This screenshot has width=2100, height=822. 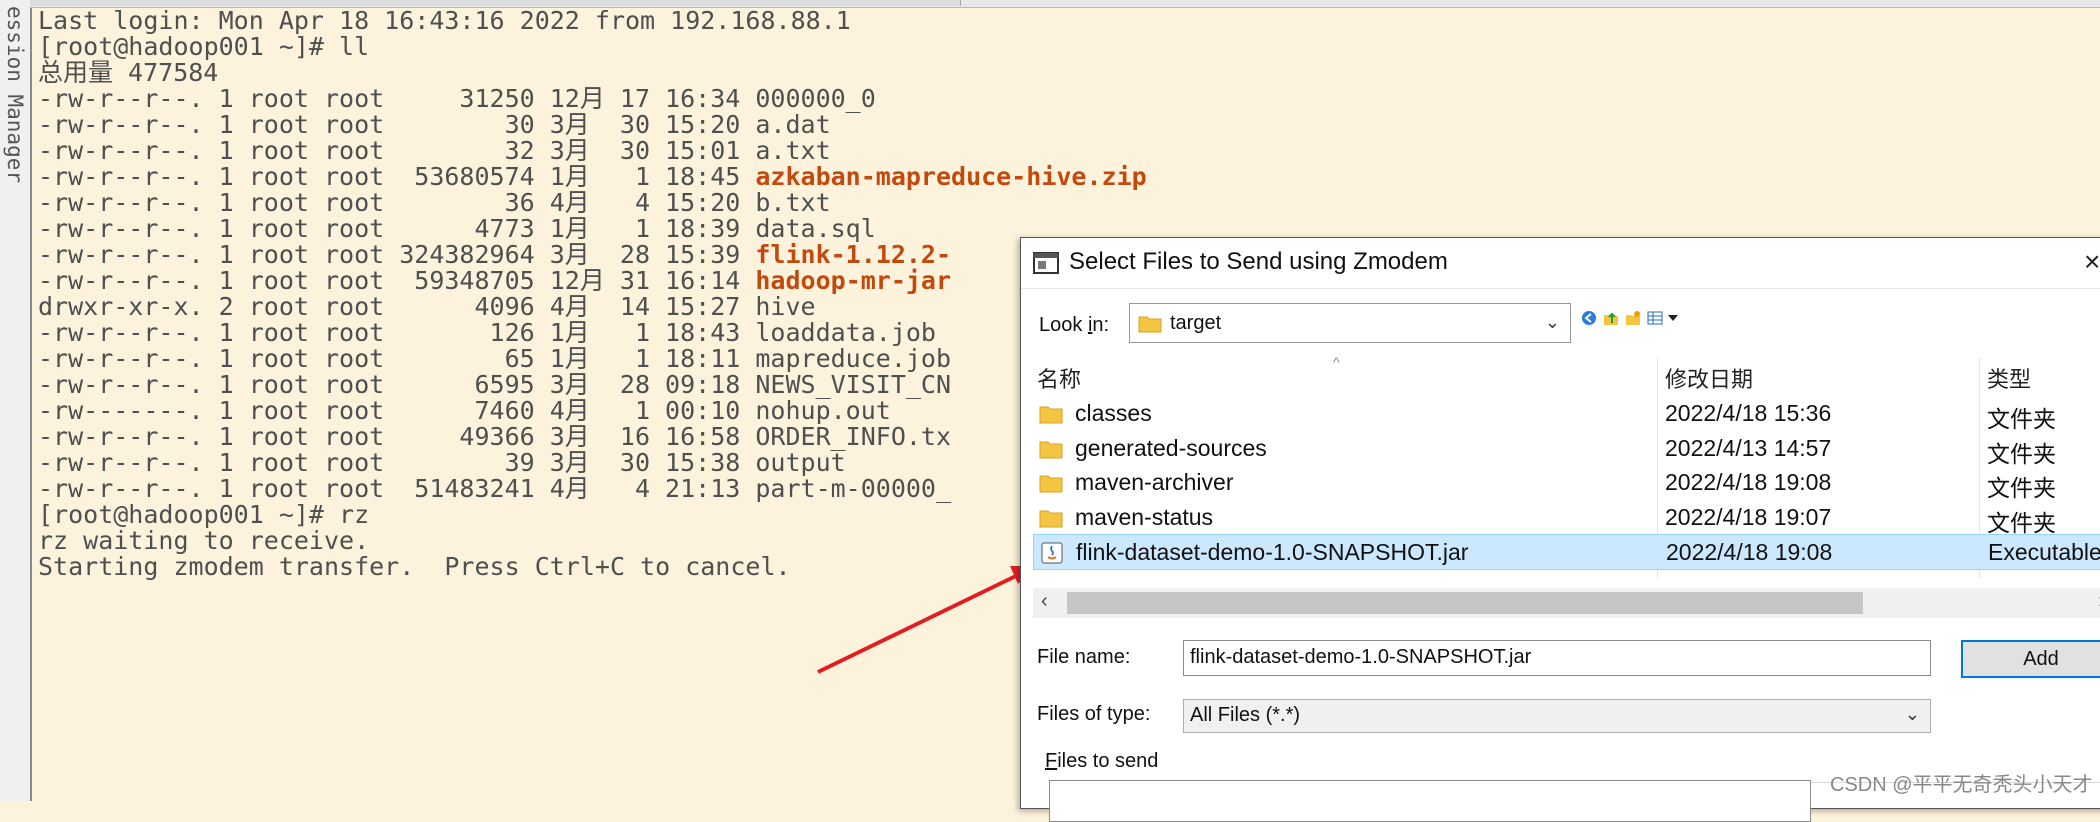 What do you see at coordinates (204, 46) in the screenshot?
I see `terminal-line: [root@hadoop001 ~]# ll` at bounding box center [204, 46].